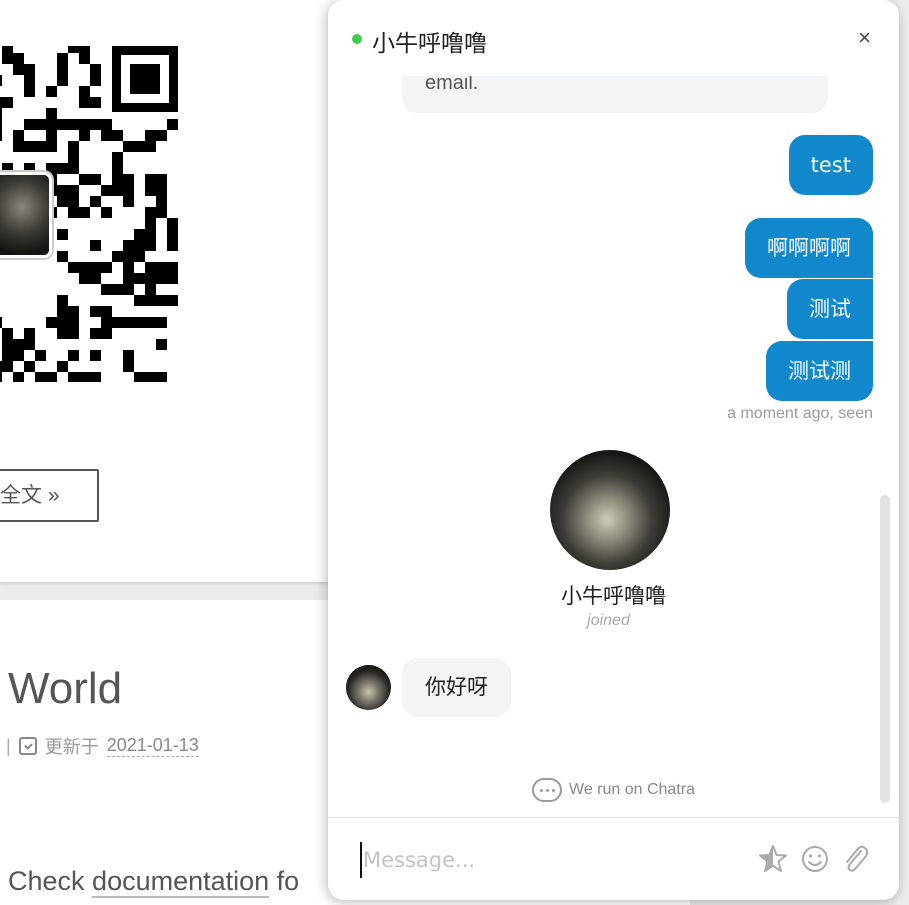  Describe the element at coordinates (830, 165) in the screenshot. I see `outgoing-message: test` at that location.